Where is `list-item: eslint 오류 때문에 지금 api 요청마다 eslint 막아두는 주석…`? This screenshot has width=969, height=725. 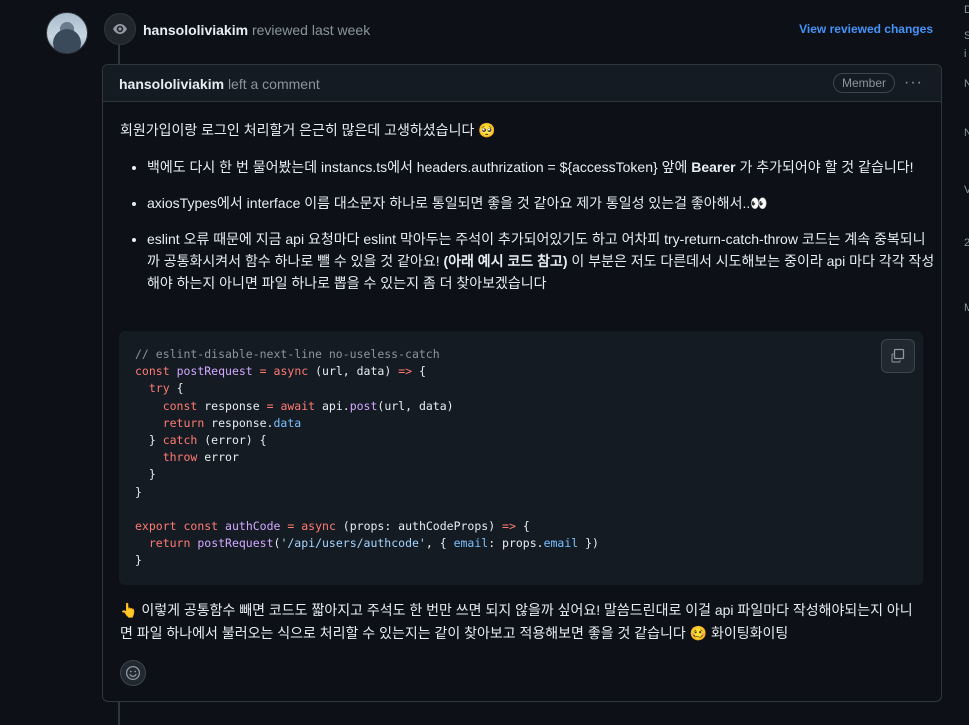 list-item: eslint 오류 때문에 지금 api 요청마다 eslint 막아두는 주석… is located at coordinates (542, 261).